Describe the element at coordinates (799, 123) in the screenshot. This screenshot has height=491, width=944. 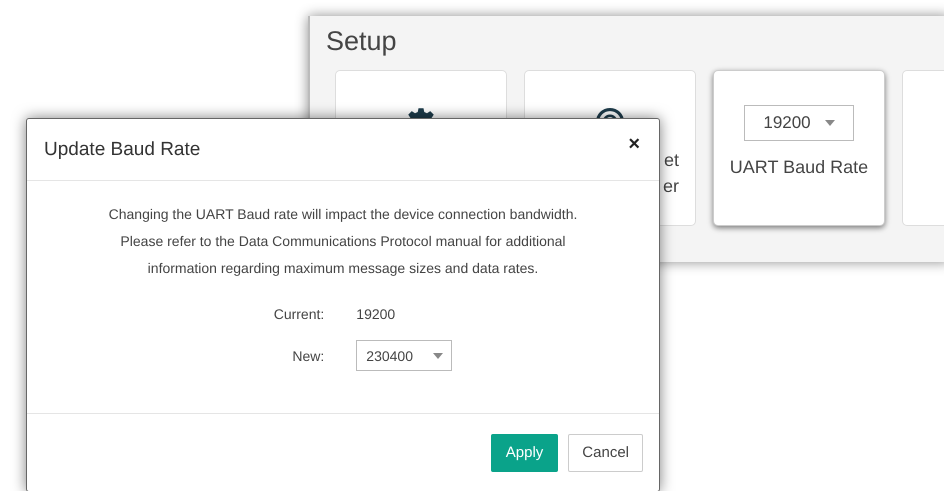
I see `baud-rate-dropdown: 19200` at that location.